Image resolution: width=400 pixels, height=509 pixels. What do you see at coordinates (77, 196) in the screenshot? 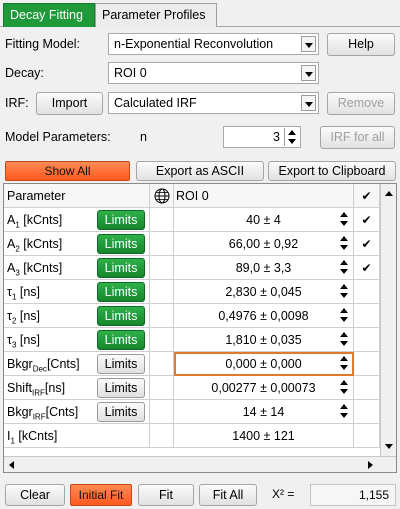
I see `column-header-parameter: Parameter` at bounding box center [77, 196].